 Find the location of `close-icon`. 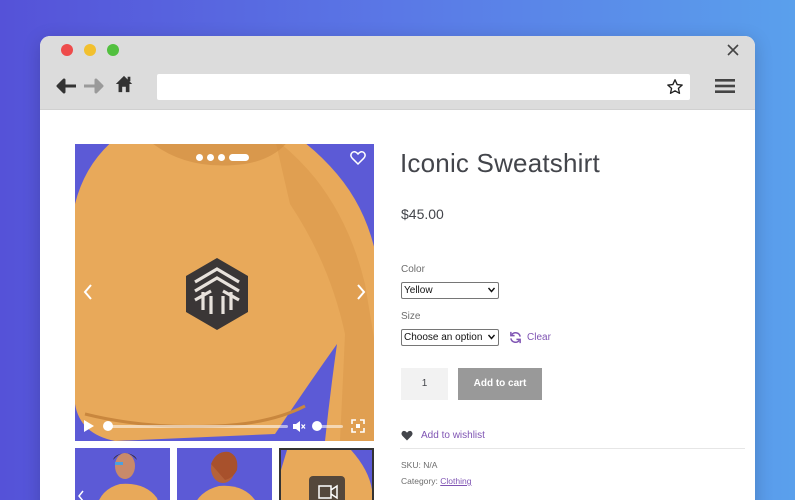

close-icon is located at coordinates (733, 50).